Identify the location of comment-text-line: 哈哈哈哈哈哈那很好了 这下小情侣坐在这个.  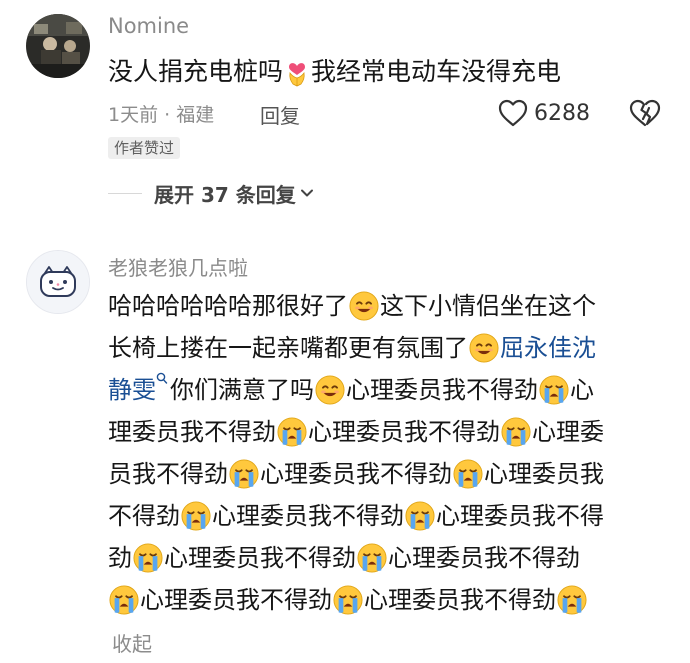
(388, 305).